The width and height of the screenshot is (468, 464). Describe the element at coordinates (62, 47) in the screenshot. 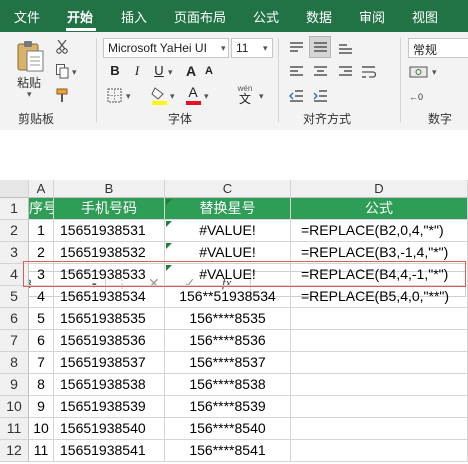

I see `cut-icon` at that location.